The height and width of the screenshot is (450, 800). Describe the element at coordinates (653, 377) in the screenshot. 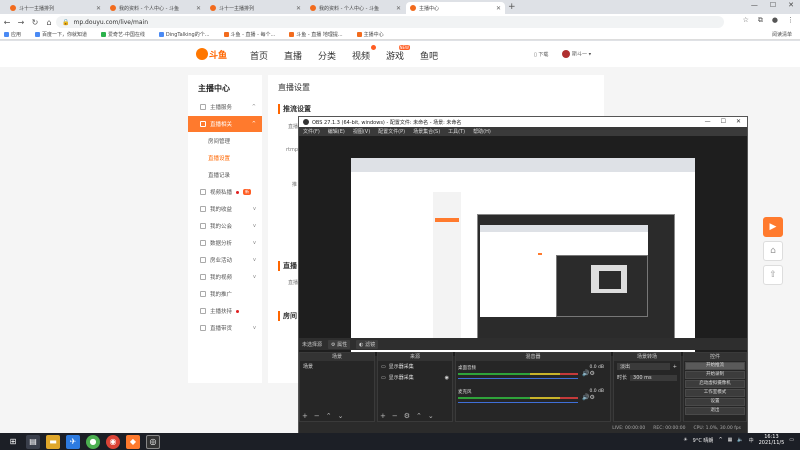

I see `duration-input: 300 ms` at that location.